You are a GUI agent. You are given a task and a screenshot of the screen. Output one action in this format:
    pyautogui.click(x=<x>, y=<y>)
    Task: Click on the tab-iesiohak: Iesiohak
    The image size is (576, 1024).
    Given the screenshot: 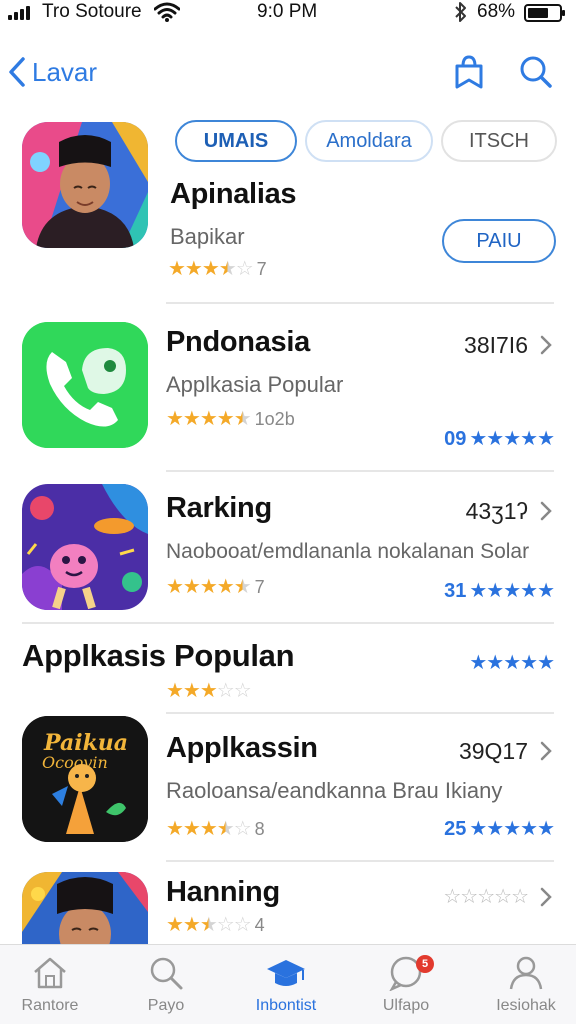 What is the action you would take?
    pyautogui.click(x=526, y=988)
    